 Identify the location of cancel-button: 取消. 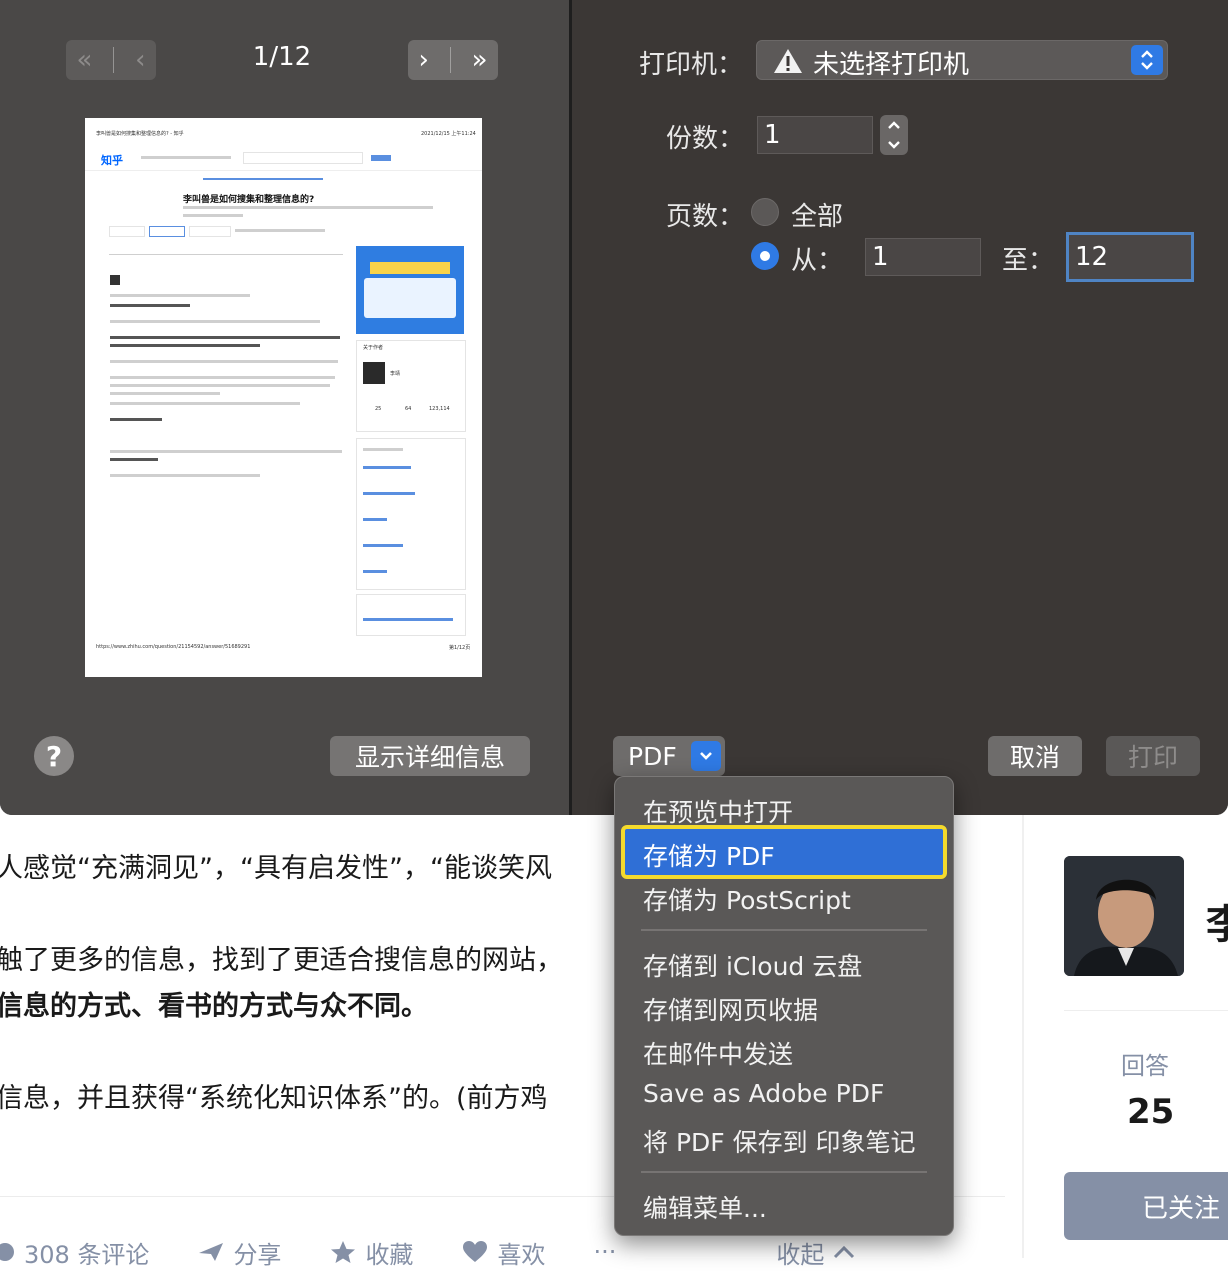
(1035, 756).